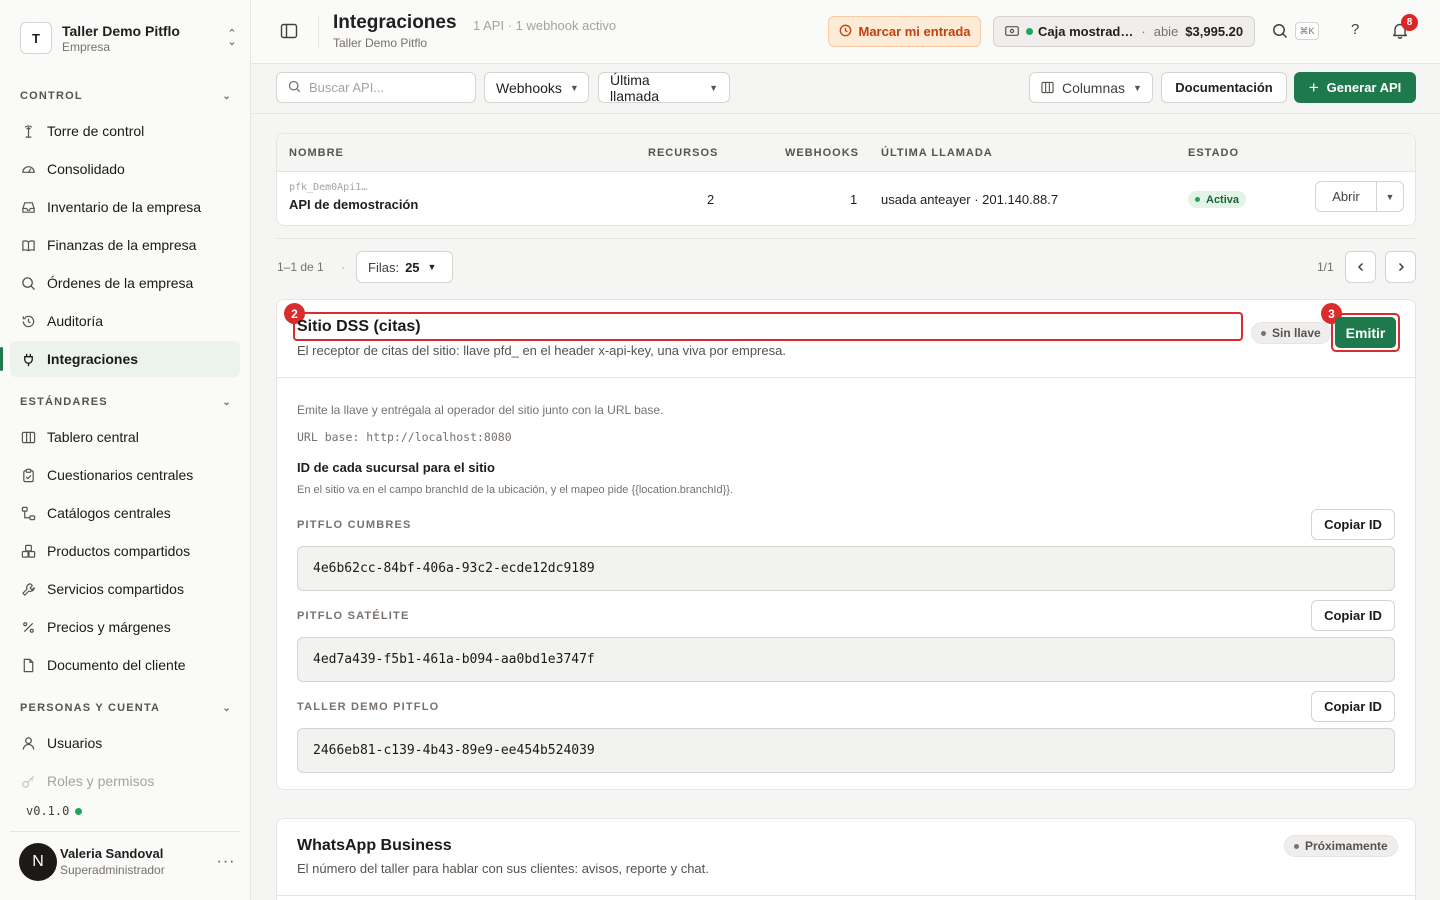  I want to click on cash-register-icon, so click(1012, 31).